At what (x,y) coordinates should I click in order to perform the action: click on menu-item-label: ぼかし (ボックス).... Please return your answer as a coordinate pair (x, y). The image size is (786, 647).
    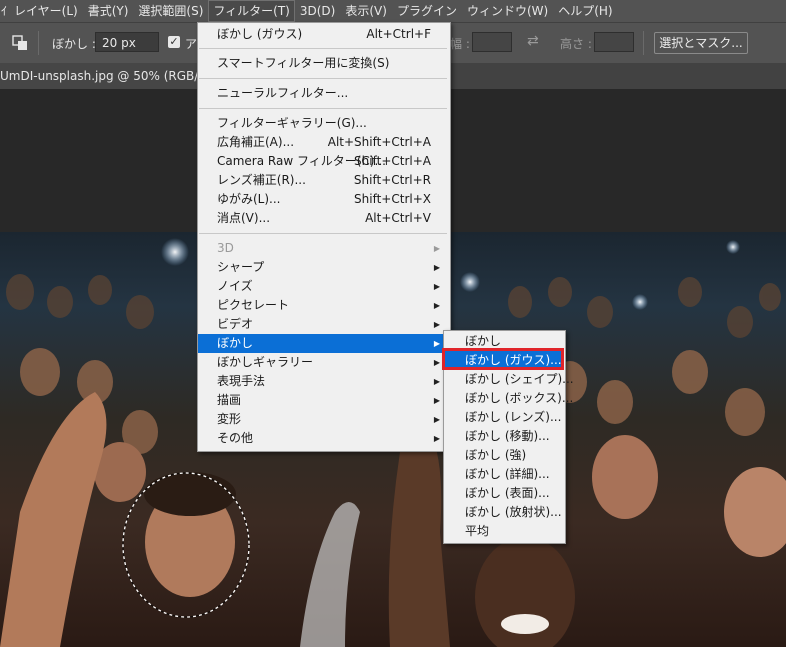
    Looking at the image, I should click on (519, 398).